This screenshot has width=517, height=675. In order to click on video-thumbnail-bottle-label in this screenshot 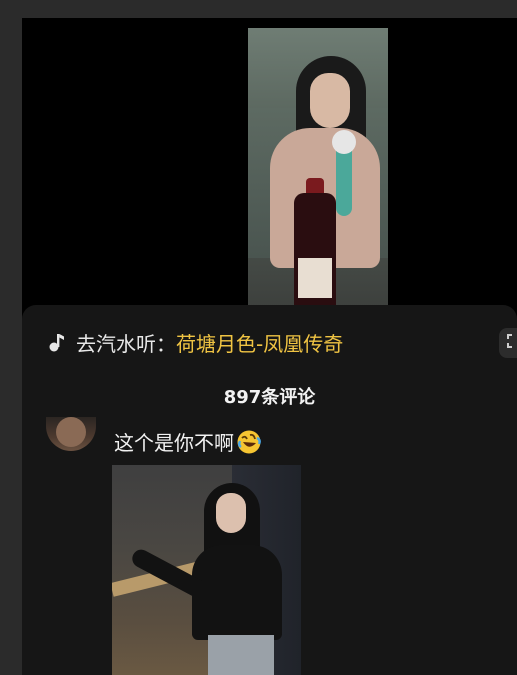, I will do `click(315, 278)`.